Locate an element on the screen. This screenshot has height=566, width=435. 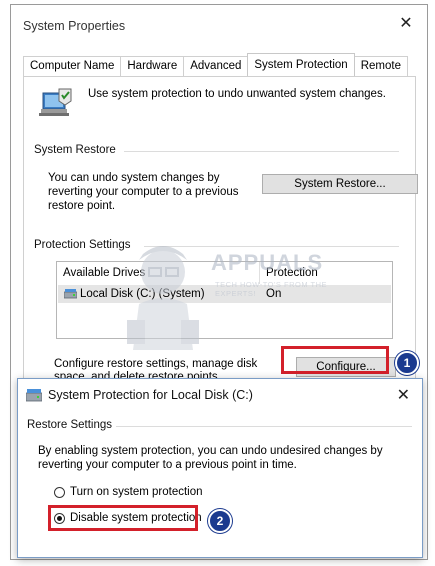
step-badge-2: 2 is located at coordinates (220, 521).